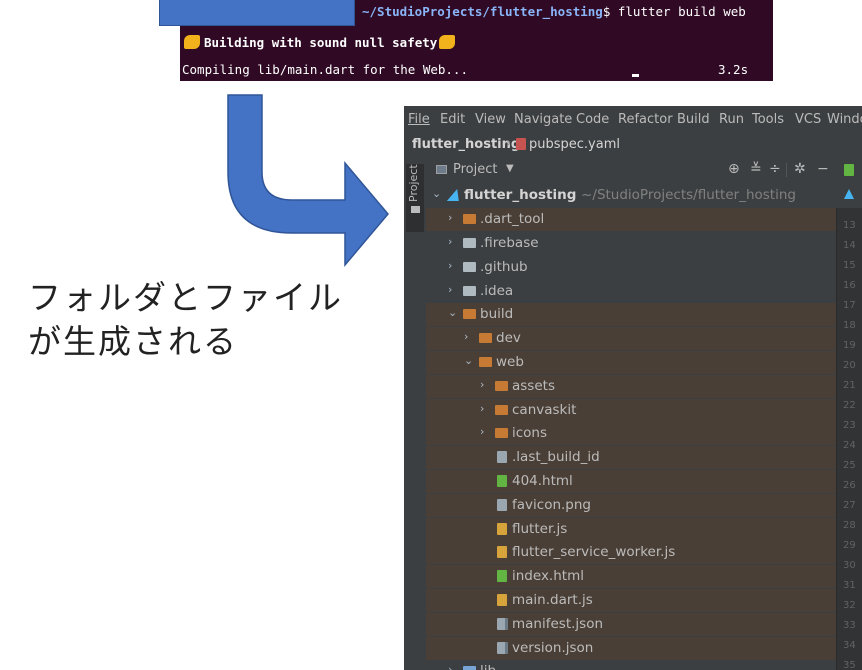  Describe the element at coordinates (731, 119) in the screenshot. I see `menu-run: Run` at that location.